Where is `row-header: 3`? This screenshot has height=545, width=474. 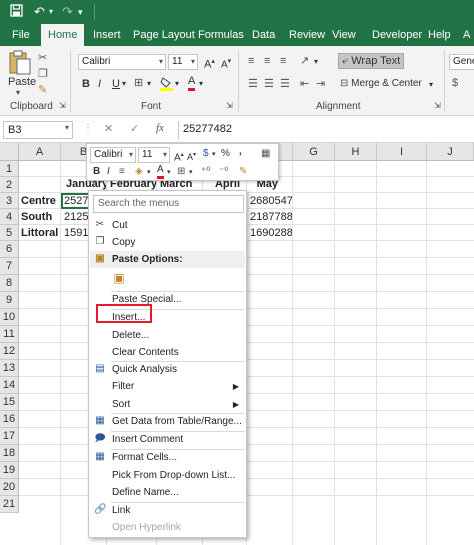 row-header: 3 is located at coordinates (9, 201).